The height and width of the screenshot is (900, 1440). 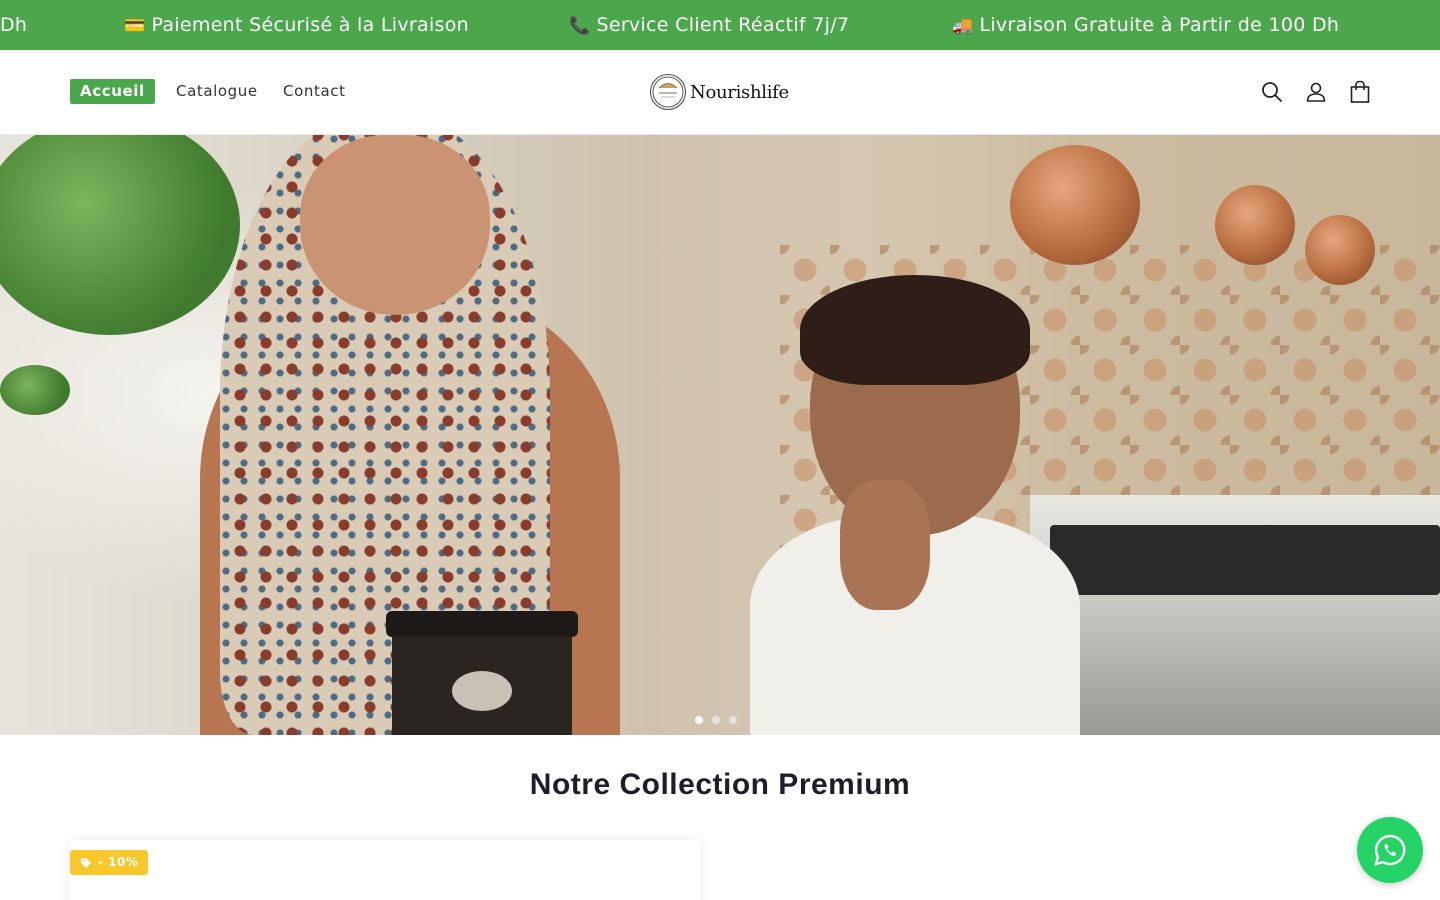 I want to click on hero-product-jar, so click(x=482, y=673).